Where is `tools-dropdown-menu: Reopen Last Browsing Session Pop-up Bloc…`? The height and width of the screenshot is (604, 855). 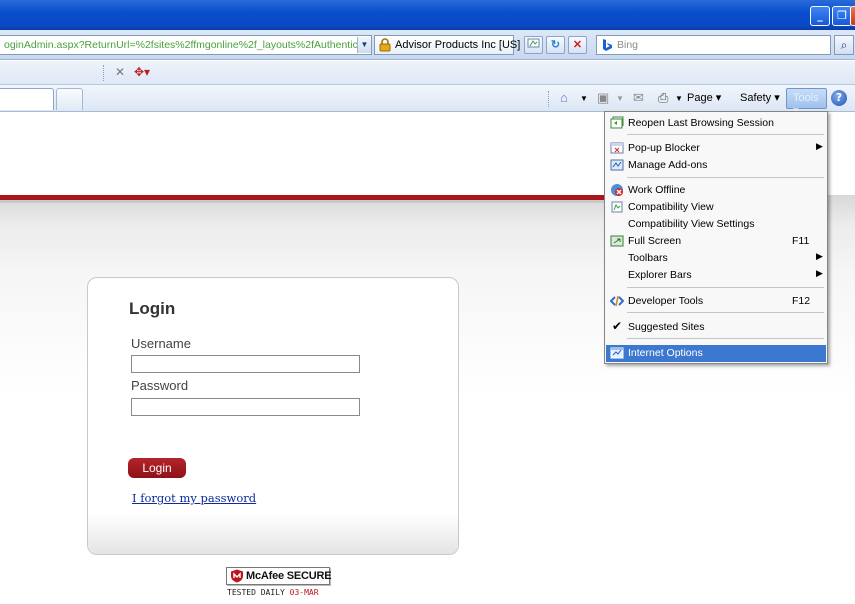
tools-dropdown-menu: Reopen Last Browsing Session Pop-up Bloc… is located at coordinates (716, 237).